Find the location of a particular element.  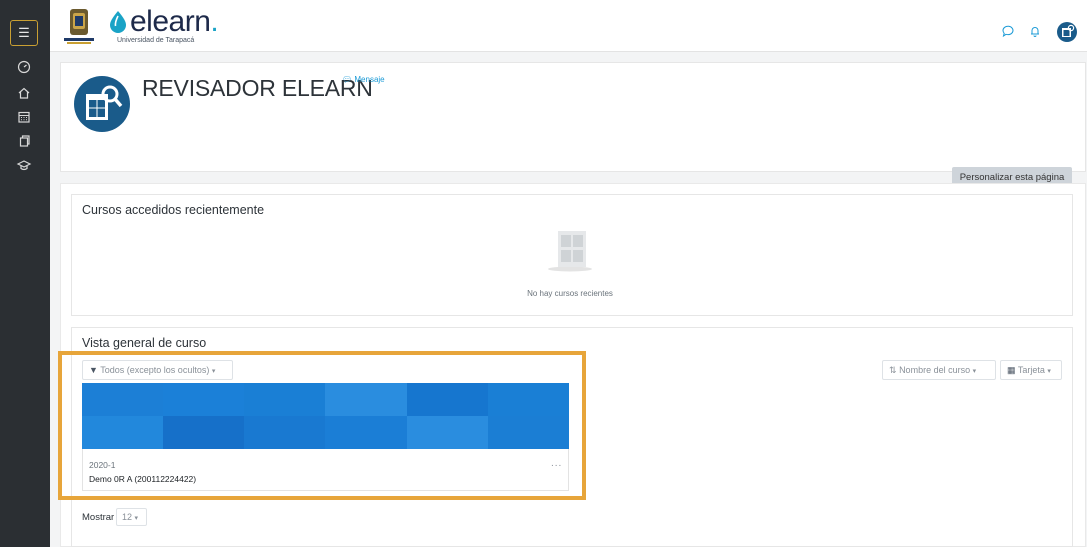

paging-dropdown: 12 ▾ is located at coordinates (131, 517).